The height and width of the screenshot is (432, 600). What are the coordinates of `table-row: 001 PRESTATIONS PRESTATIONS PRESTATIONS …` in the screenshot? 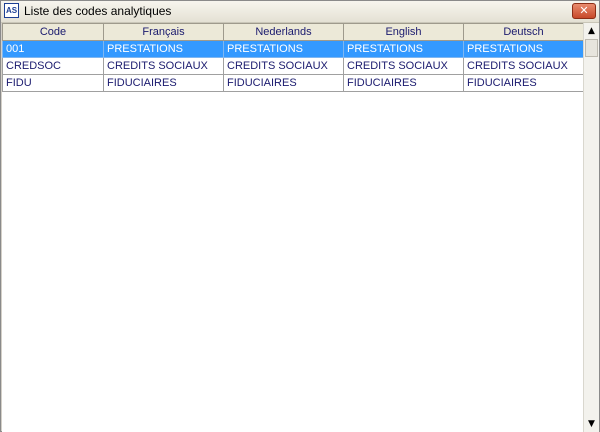 It's located at (293, 49).